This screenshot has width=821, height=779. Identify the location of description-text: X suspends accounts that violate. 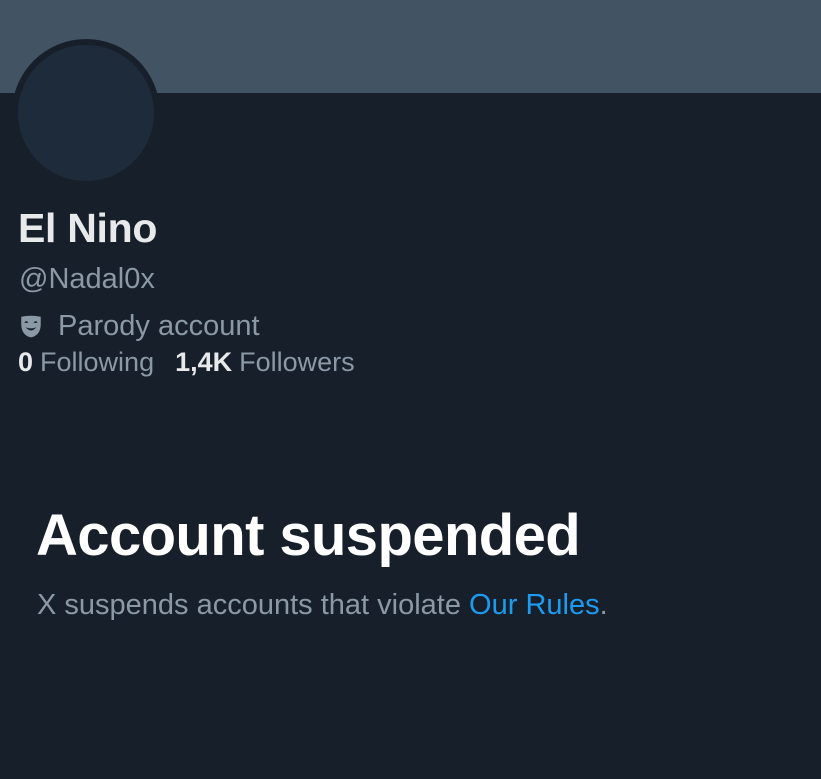
(253, 605).